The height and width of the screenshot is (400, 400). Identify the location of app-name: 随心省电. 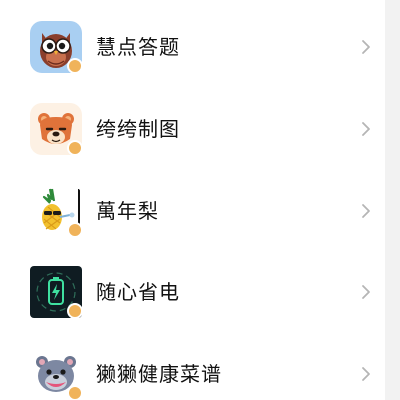
(138, 292).